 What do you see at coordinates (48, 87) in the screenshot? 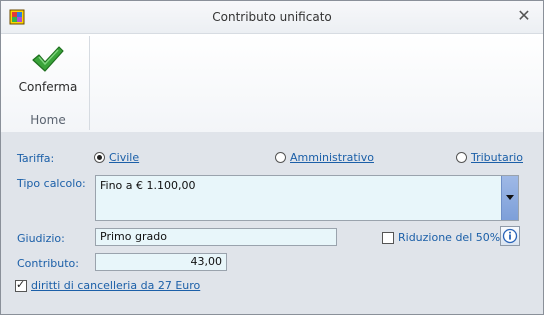
I see `confirm-button-label: Conferma` at bounding box center [48, 87].